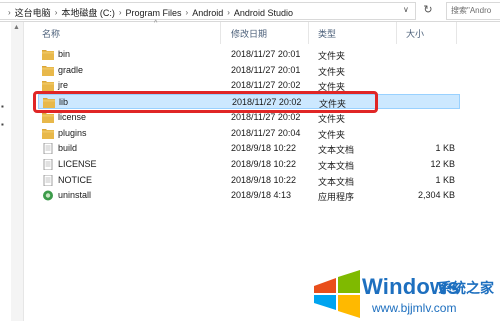 The width and height of the screenshot is (500, 321). I want to click on file-row: bin 2018/11/27 20:01 文件夹, so click(249, 54).